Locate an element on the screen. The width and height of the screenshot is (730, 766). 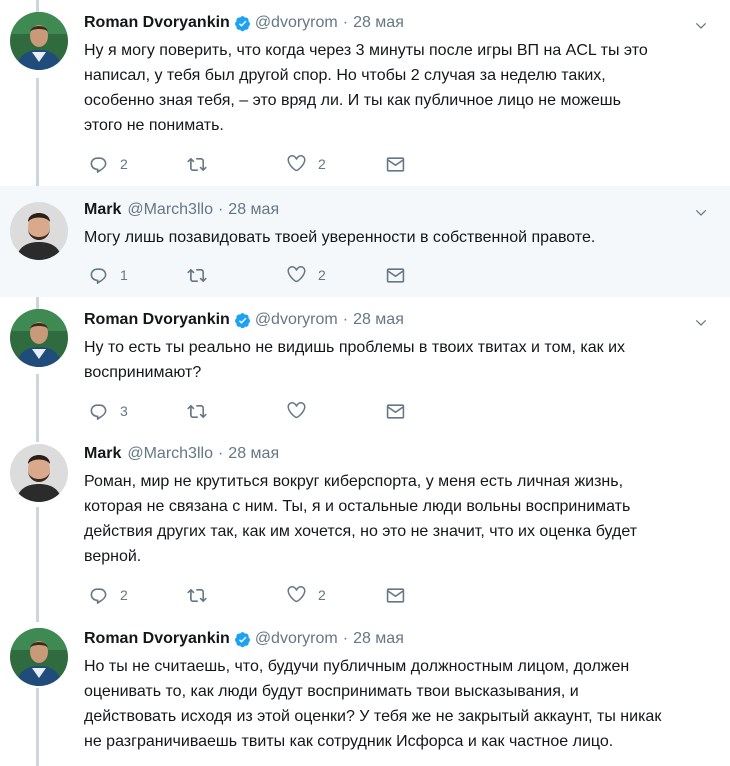
reply-button: 1 is located at coordinates (108, 275).